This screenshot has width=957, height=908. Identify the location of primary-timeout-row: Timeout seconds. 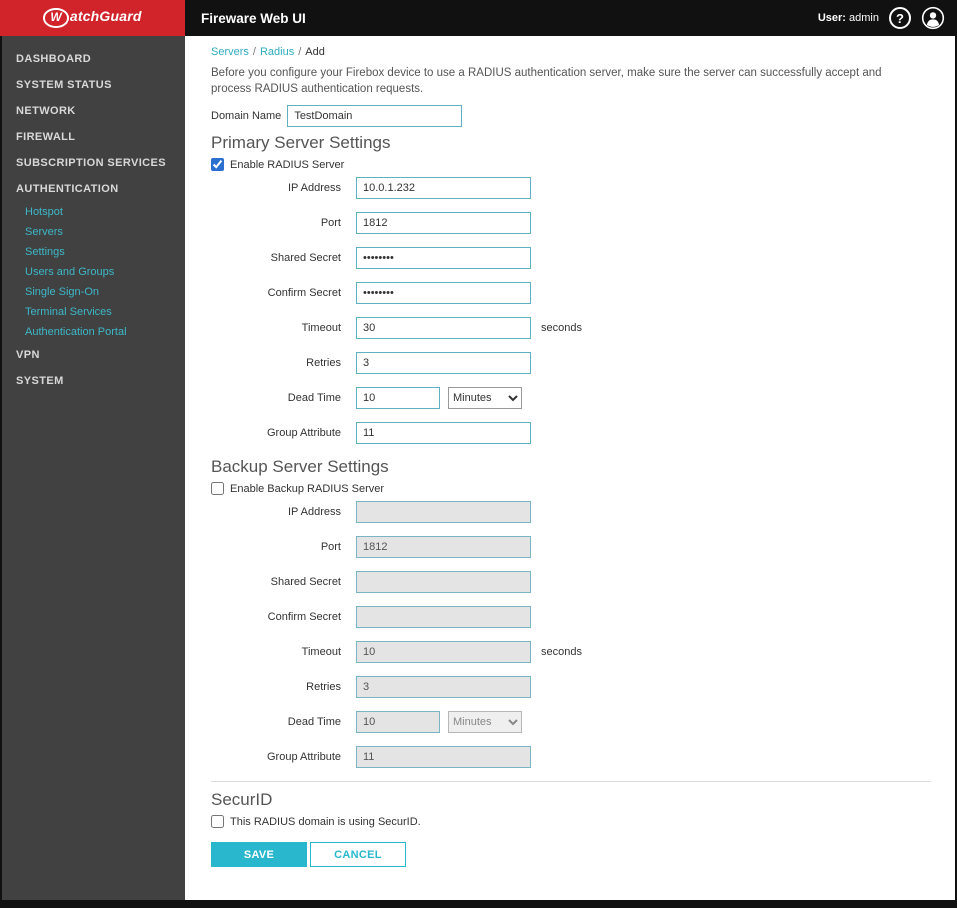
(571, 328).